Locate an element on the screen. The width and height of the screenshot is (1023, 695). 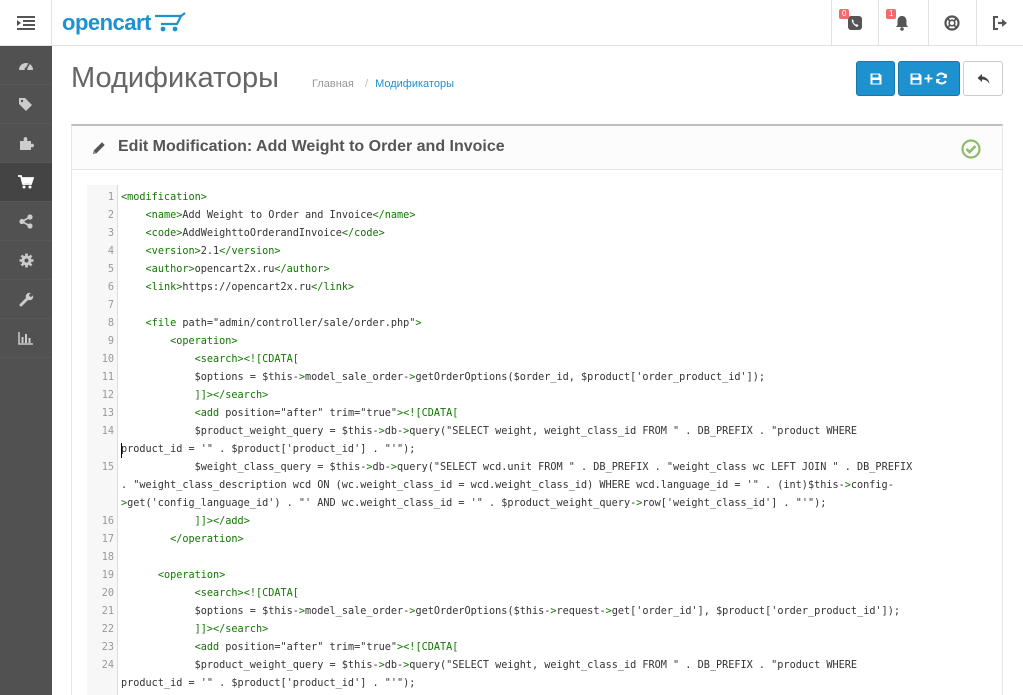
sidebar-item-reports is located at coordinates (26, 338).